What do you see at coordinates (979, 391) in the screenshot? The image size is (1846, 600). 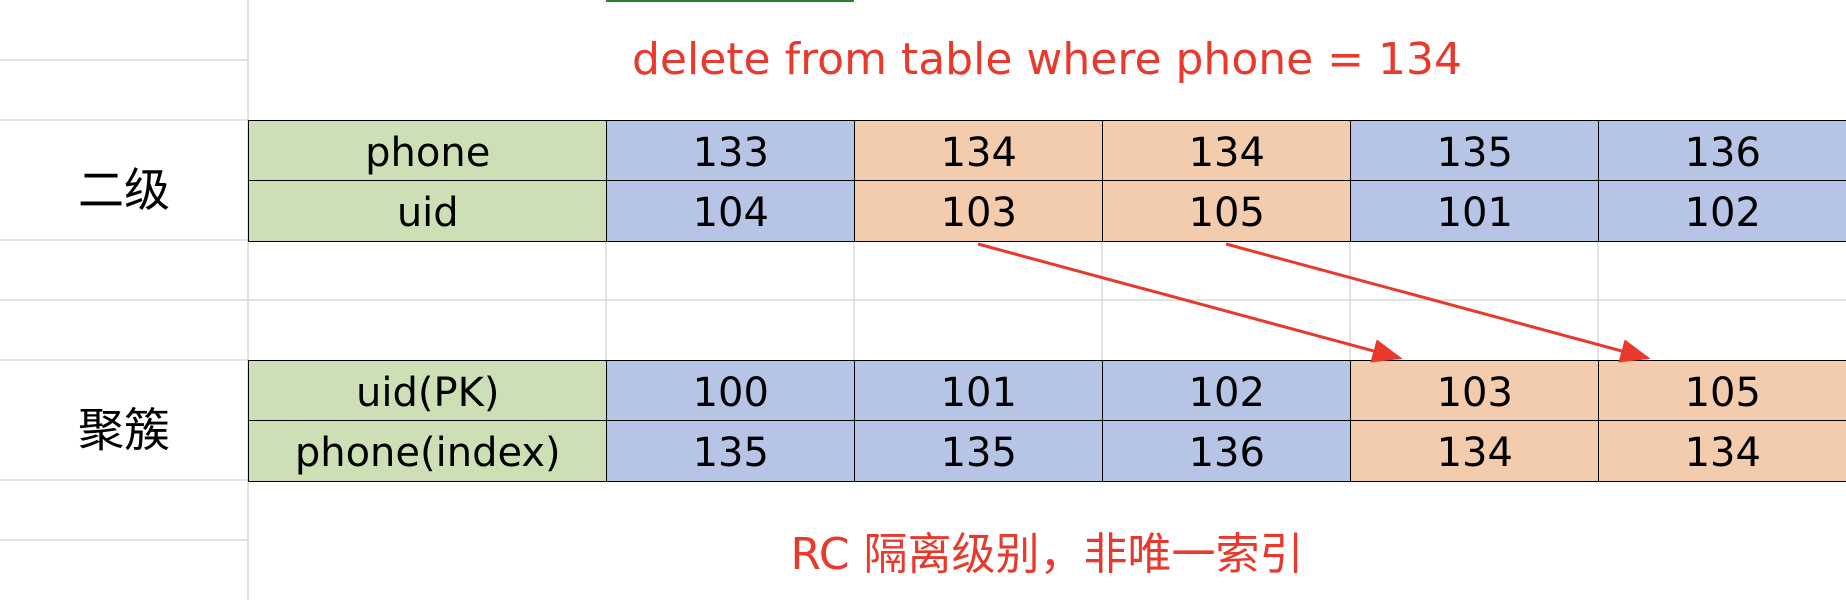 I see `clustered-index-cell: 101` at bounding box center [979, 391].